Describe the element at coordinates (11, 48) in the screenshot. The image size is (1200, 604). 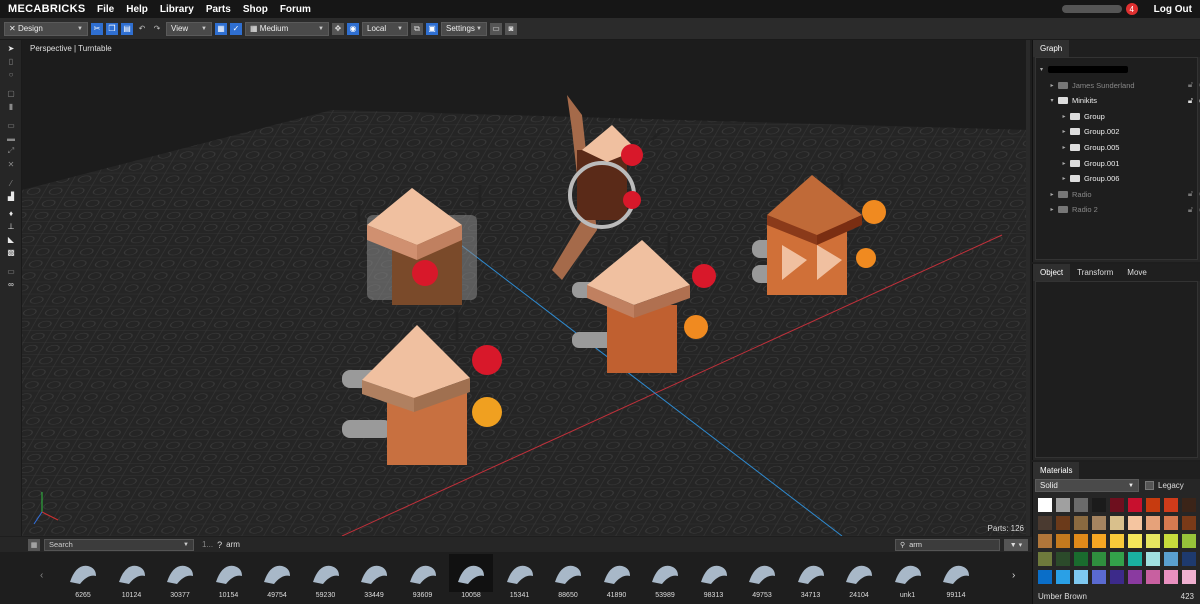
I see `select-tool-icon: ➤` at that location.